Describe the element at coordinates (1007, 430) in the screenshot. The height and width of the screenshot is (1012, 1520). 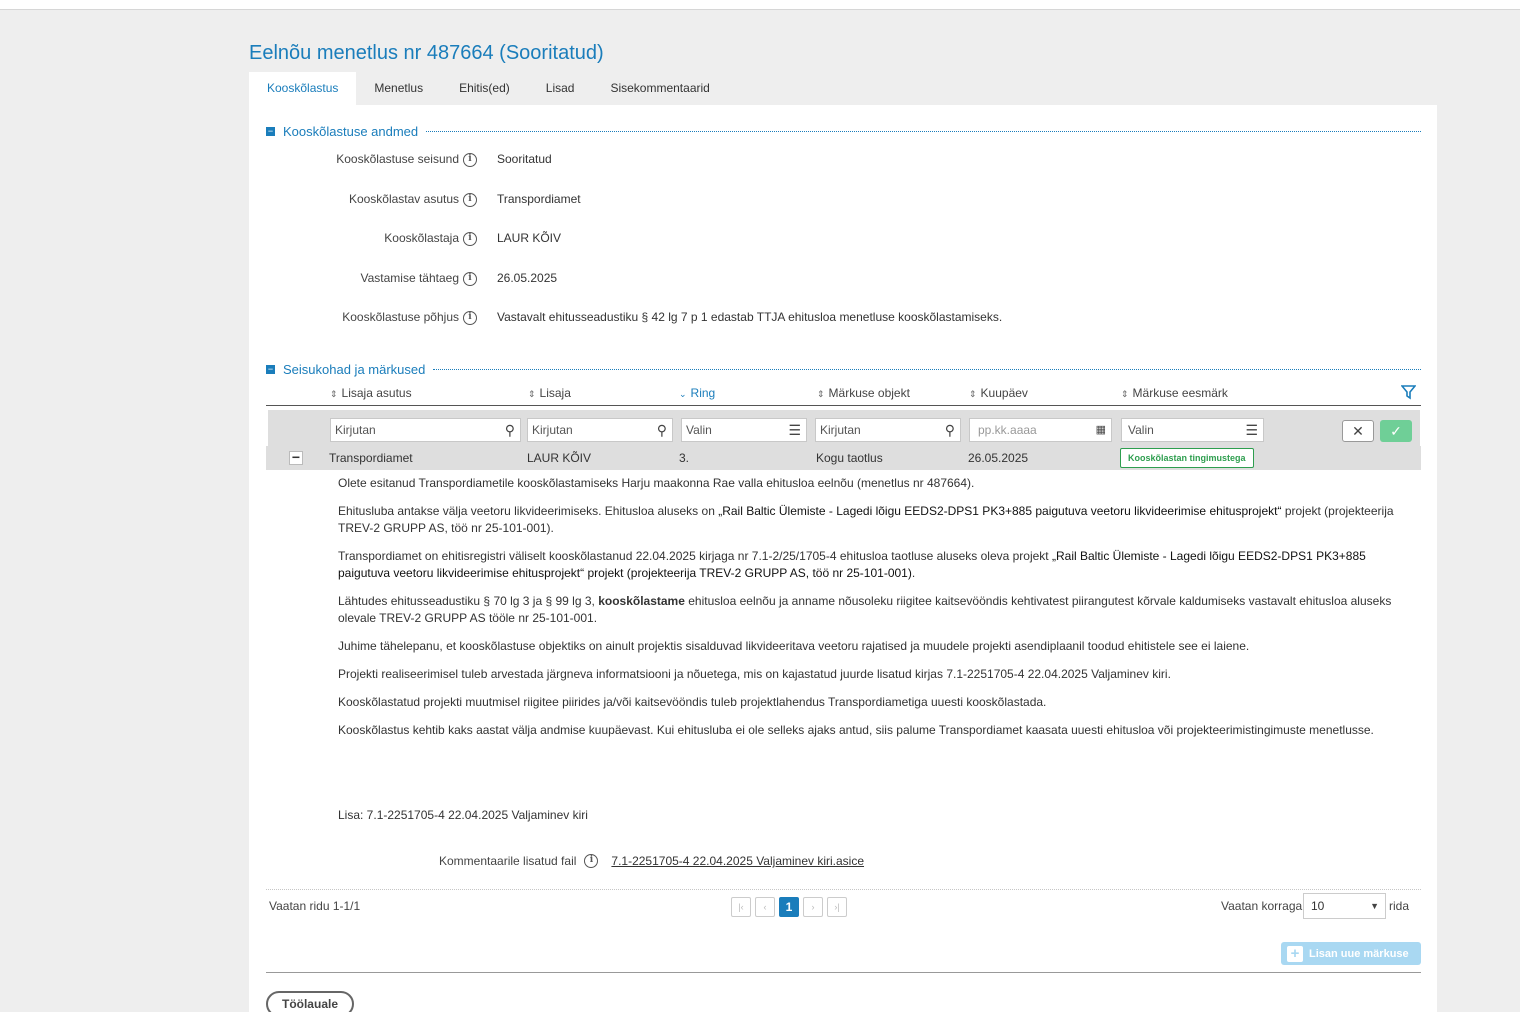
I see `input-placeholder: pp.kk.aaaa` at that location.